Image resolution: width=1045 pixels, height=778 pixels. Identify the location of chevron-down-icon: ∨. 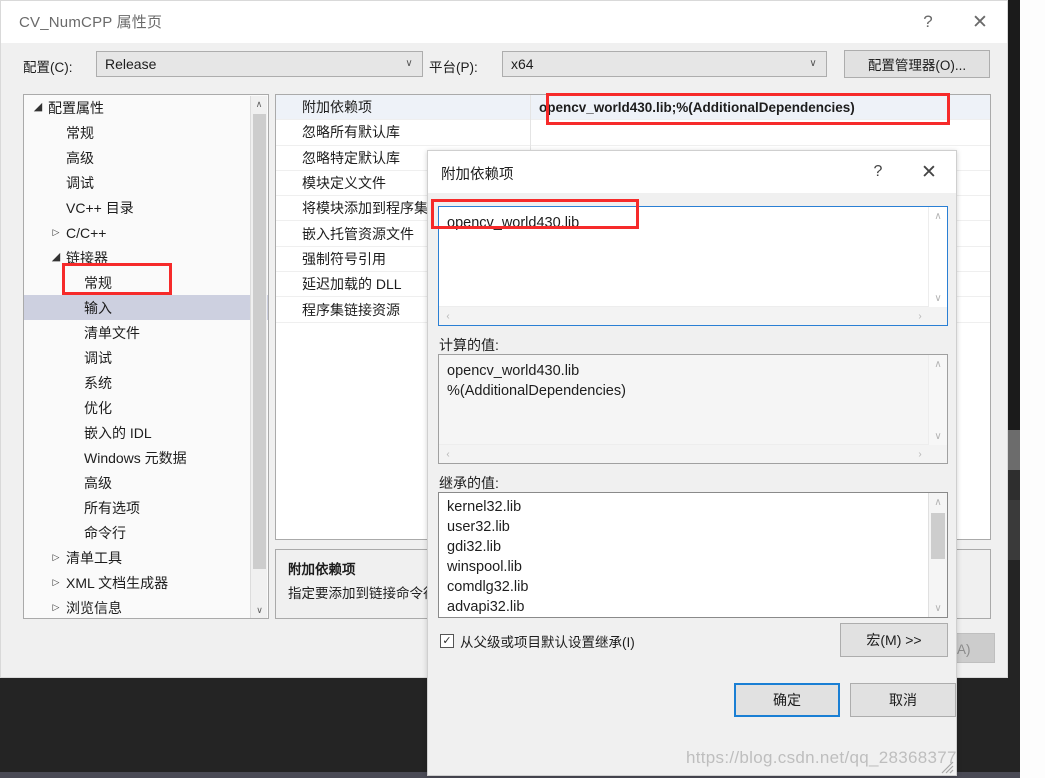
(813, 63).